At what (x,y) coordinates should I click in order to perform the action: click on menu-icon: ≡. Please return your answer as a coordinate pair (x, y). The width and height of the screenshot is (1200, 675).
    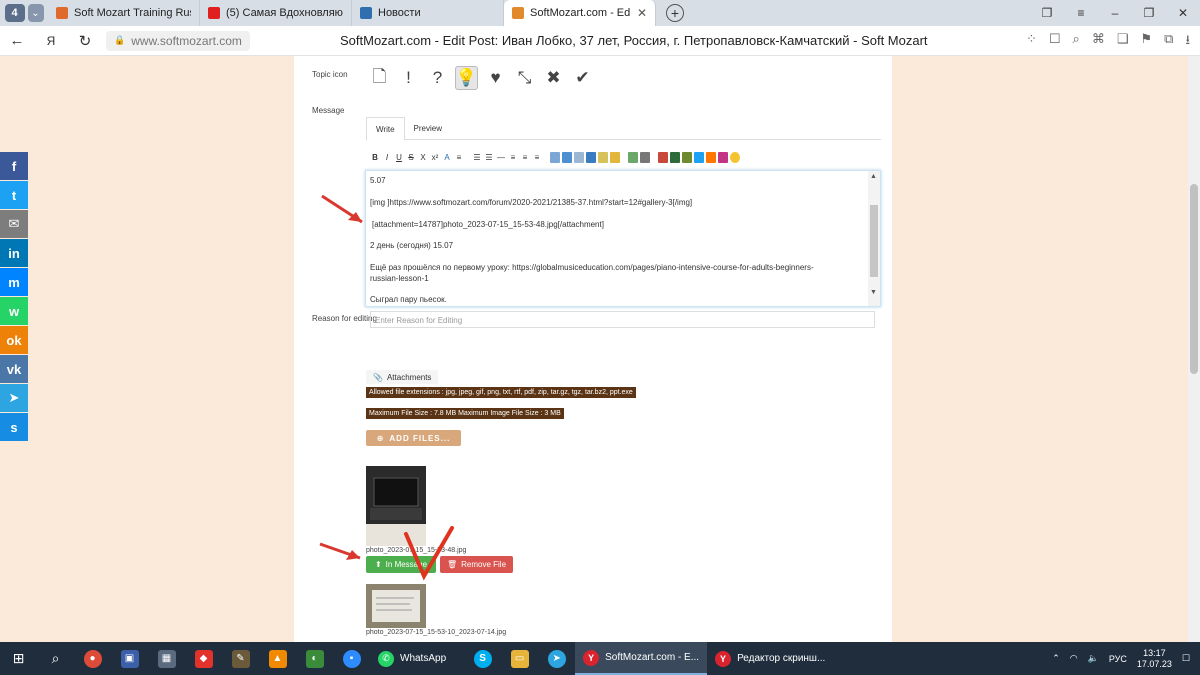
    Looking at the image, I should click on (1081, 13).